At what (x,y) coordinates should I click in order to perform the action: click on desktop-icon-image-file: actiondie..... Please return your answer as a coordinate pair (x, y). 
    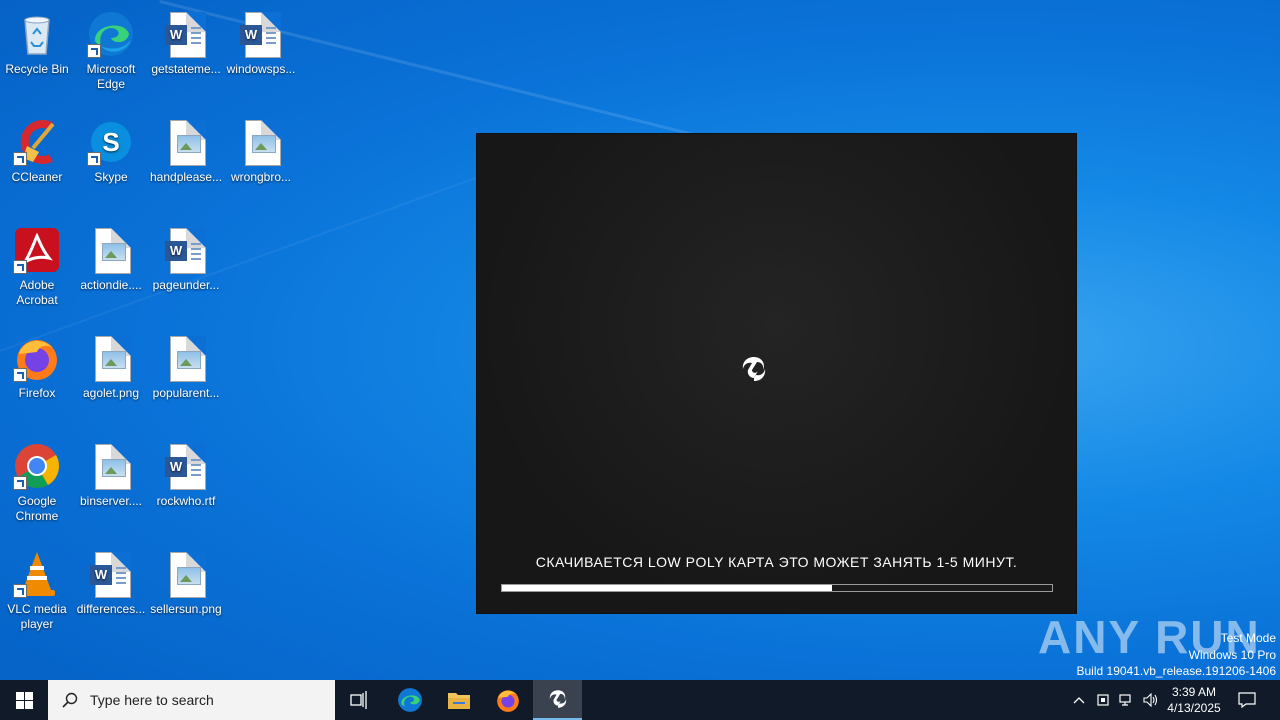
    Looking at the image, I should click on (111, 274).